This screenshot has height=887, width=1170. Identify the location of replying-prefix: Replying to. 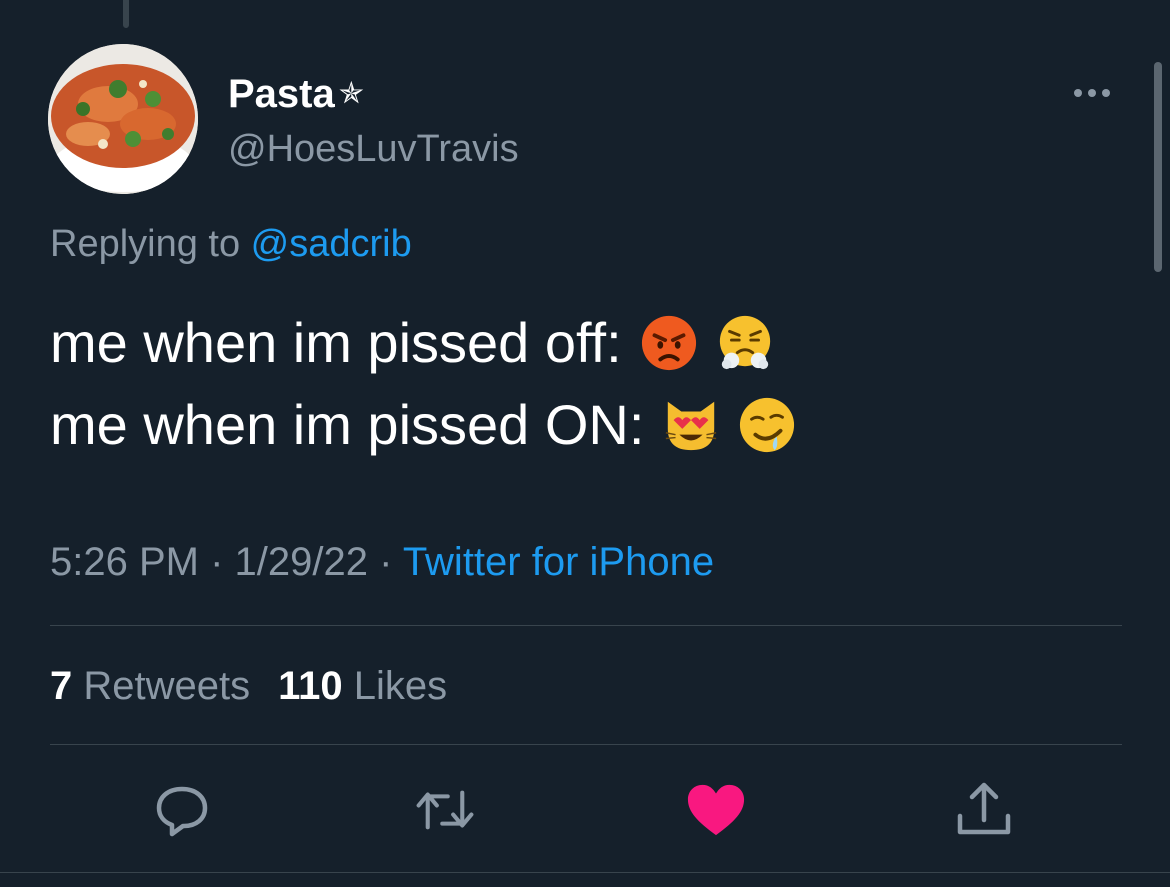
(150, 244).